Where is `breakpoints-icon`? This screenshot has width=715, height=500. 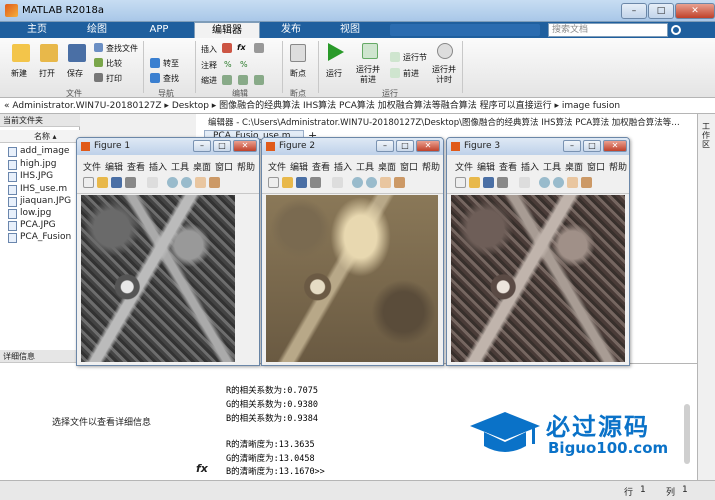
breakpoints-icon is located at coordinates (298, 53).